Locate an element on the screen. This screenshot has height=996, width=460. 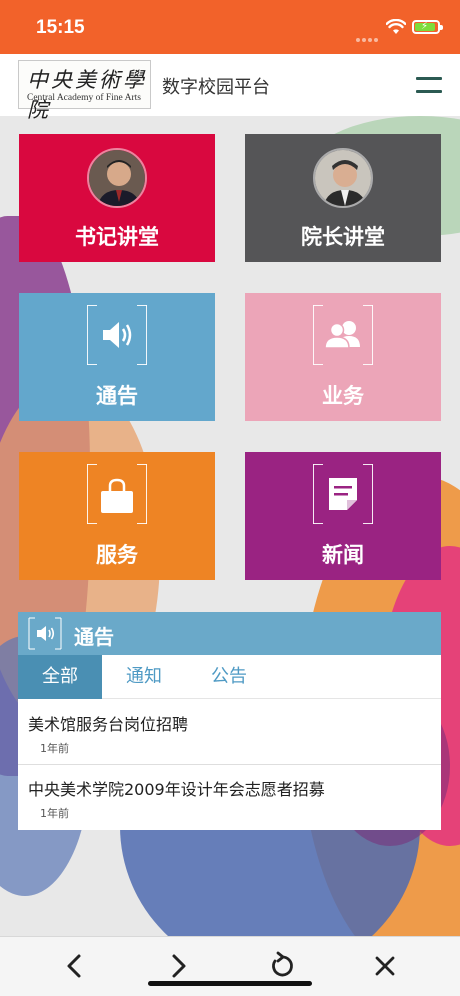
president-avatar is located at coordinates (343, 178).